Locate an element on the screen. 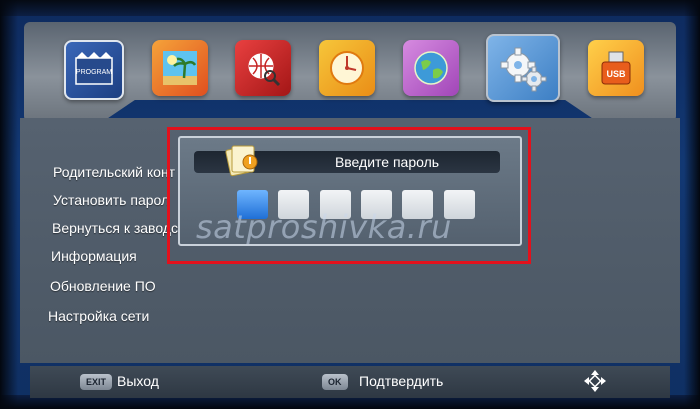 The width and height of the screenshot is (700, 409). bezel-top is located at coordinates (350, 8).